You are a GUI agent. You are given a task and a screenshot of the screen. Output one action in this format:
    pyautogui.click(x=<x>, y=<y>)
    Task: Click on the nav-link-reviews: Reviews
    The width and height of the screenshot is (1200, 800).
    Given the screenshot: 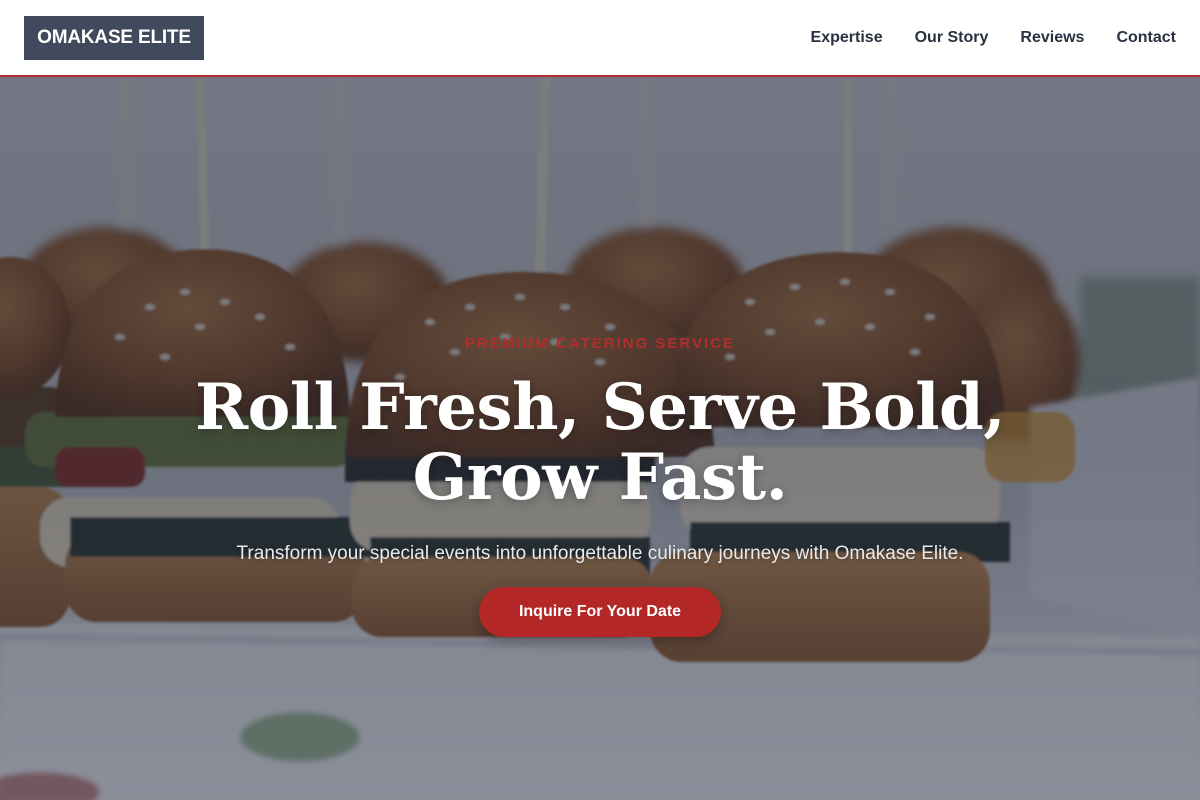 What is the action you would take?
    pyautogui.click(x=1052, y=38)
    